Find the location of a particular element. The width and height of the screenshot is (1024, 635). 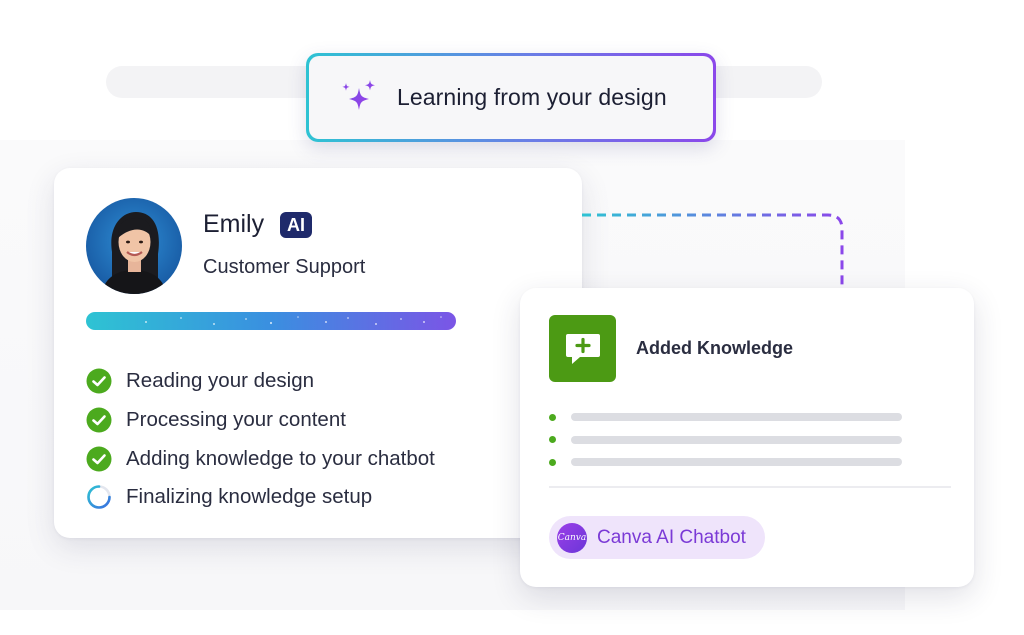

knowledge-placeholder-list is located at coordinates (729, 440).